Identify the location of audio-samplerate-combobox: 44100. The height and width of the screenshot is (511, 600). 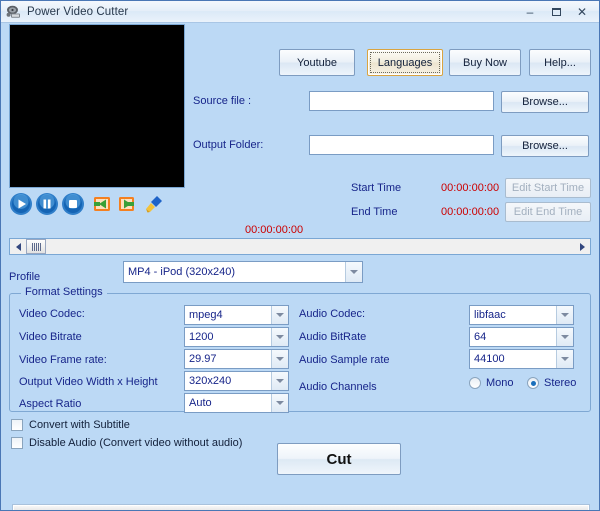
(521, 359).